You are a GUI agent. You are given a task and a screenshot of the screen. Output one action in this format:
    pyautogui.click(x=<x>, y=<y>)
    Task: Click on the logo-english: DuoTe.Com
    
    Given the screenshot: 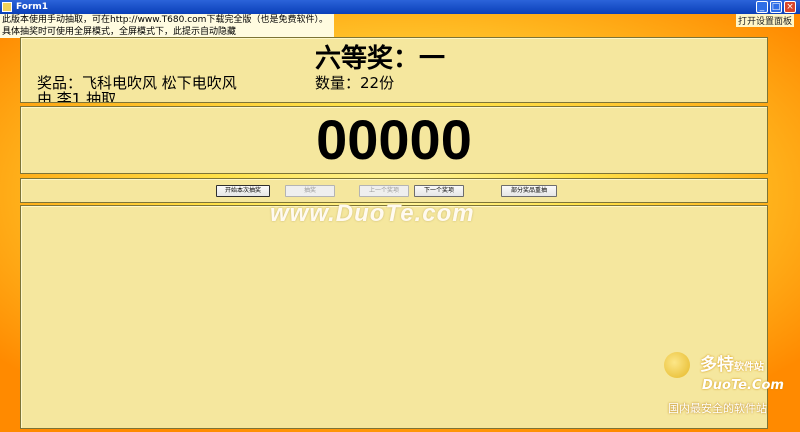 What is the action you would take?
    pyautogui.click(x=743, y=385)
    